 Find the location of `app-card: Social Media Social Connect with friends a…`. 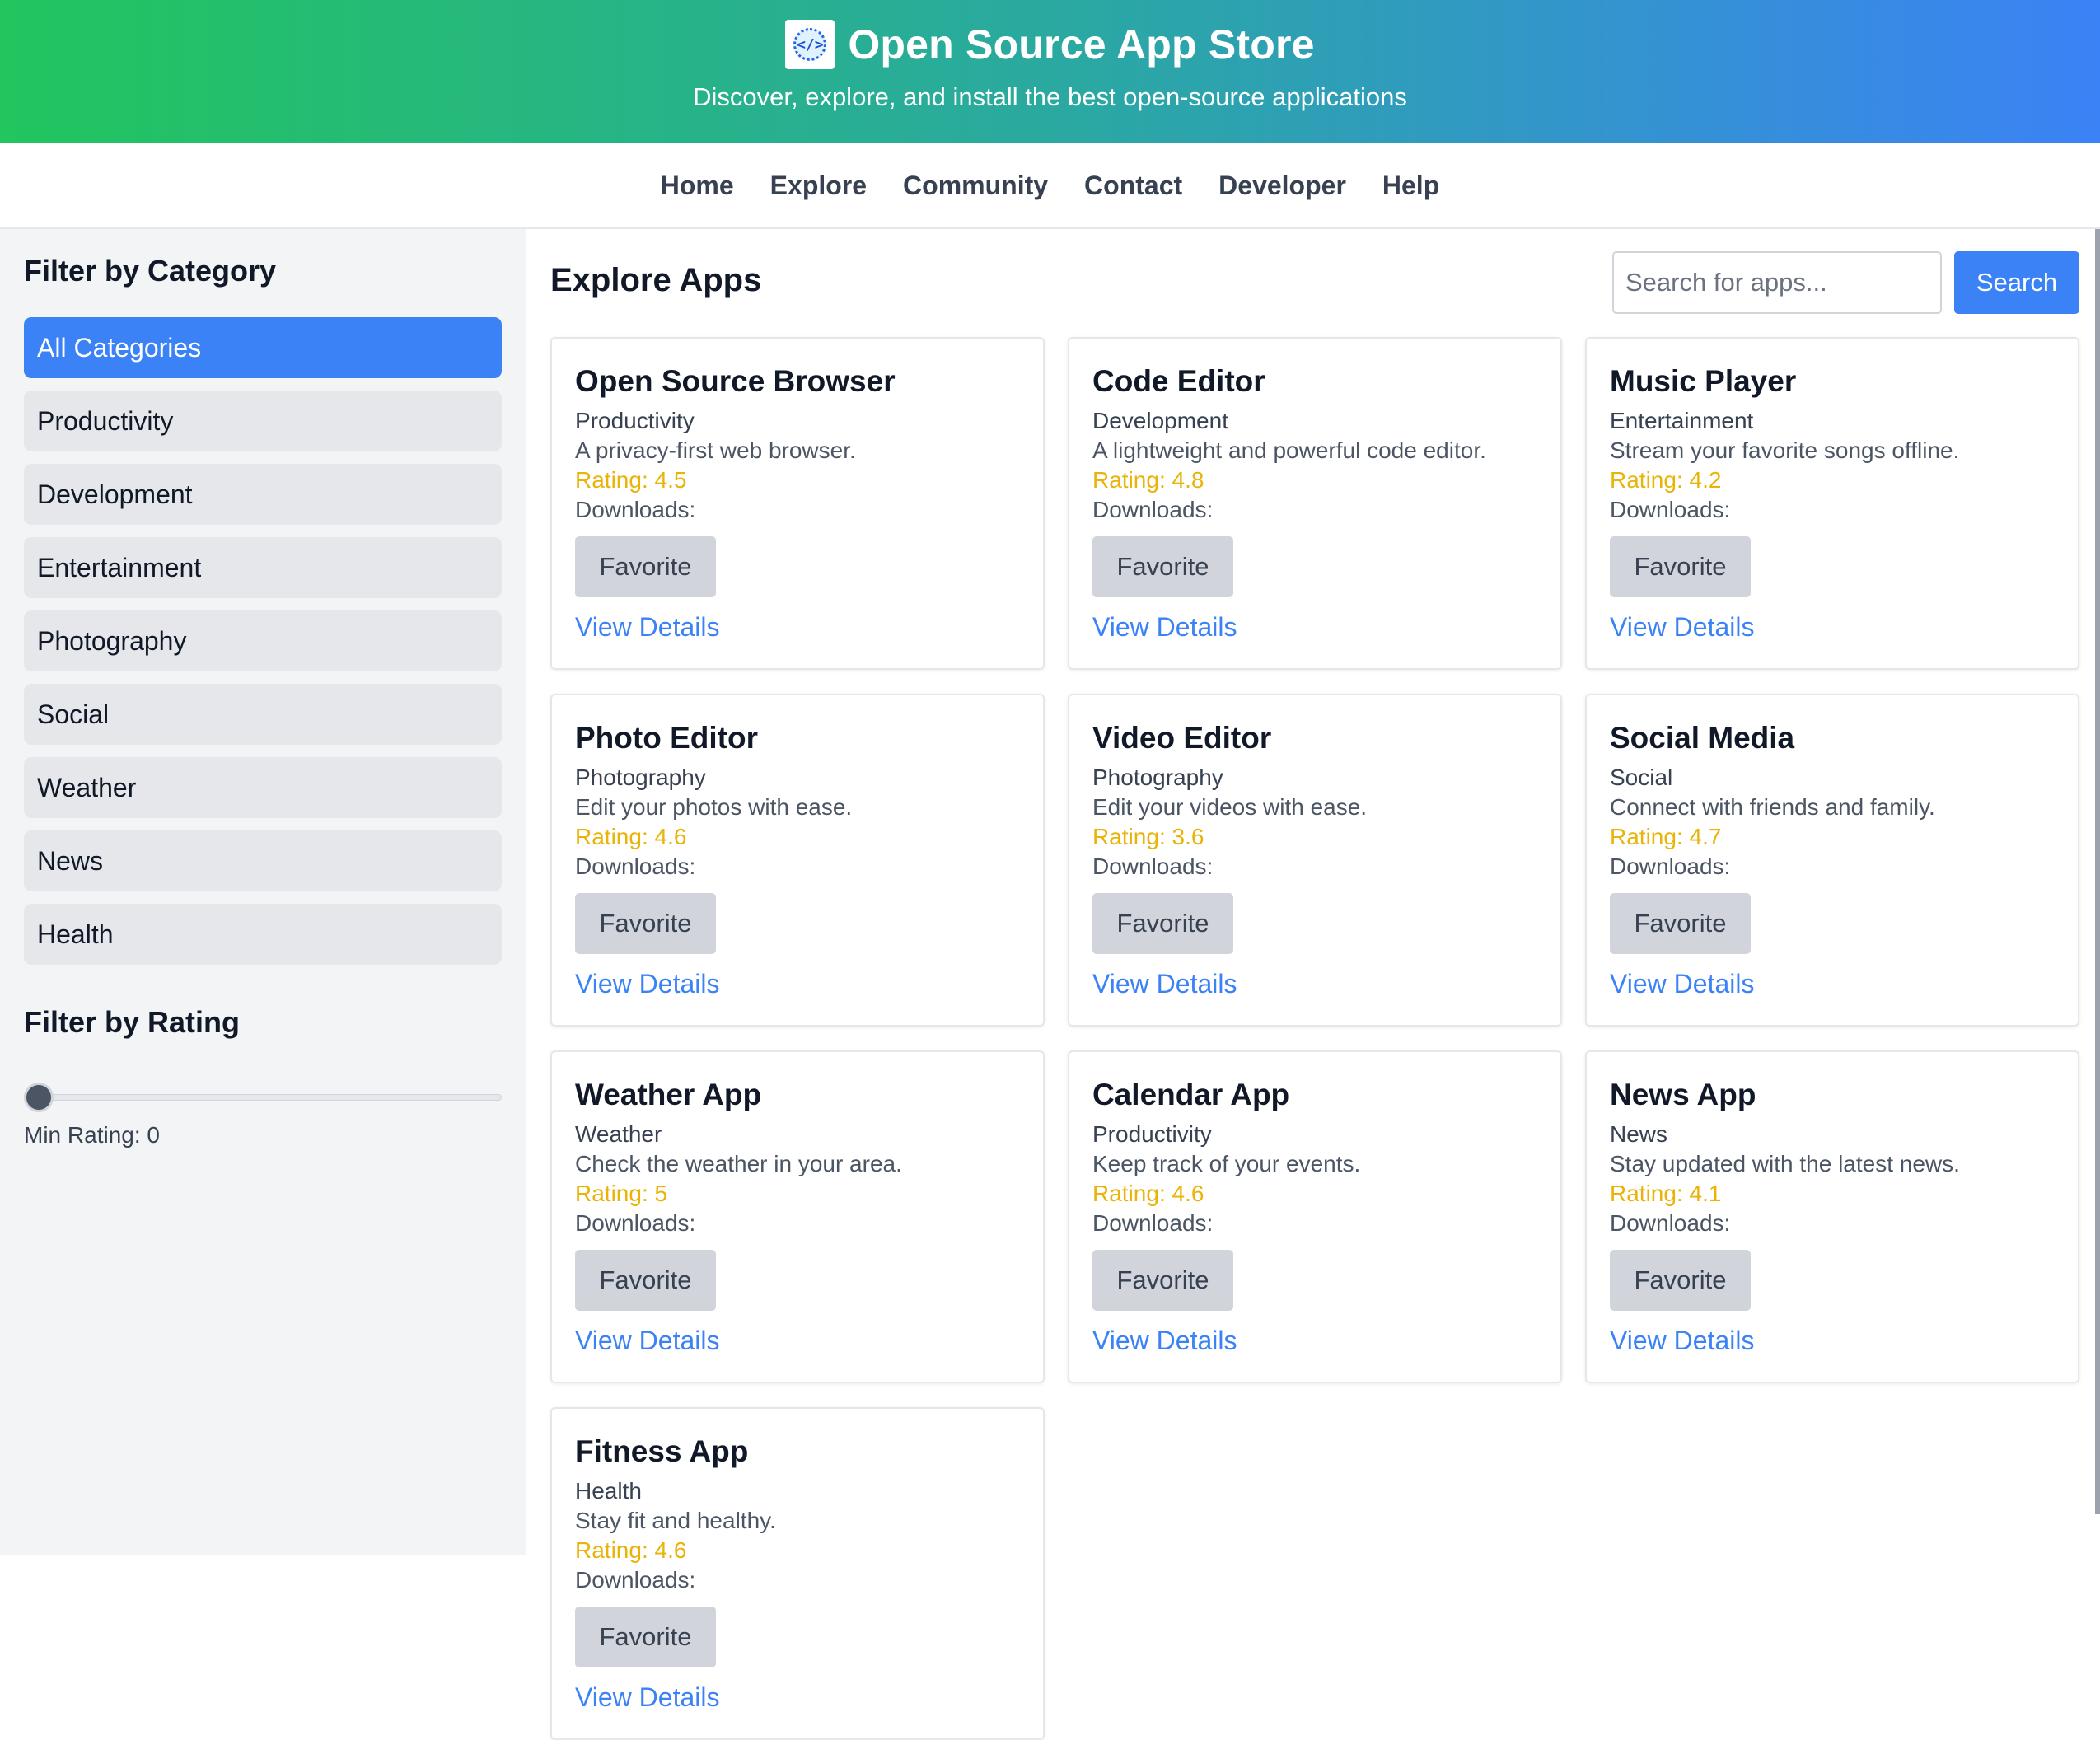

app-card: Social Media Social Connect with friends a… is located at coordinates (1832, 860).